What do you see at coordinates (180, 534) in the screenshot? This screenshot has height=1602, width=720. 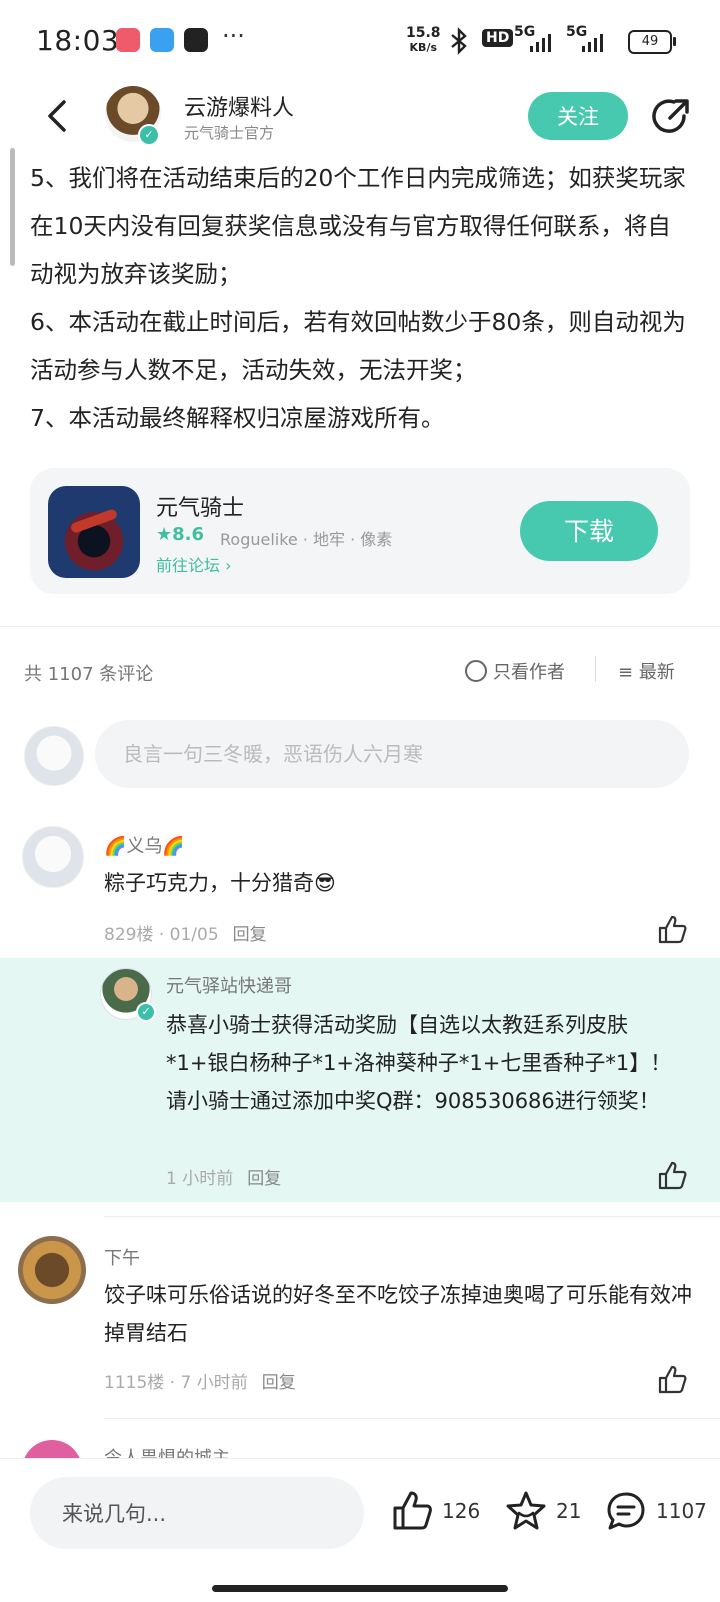 I see `game-score: ★8.6` at bounding box center [180, 534].